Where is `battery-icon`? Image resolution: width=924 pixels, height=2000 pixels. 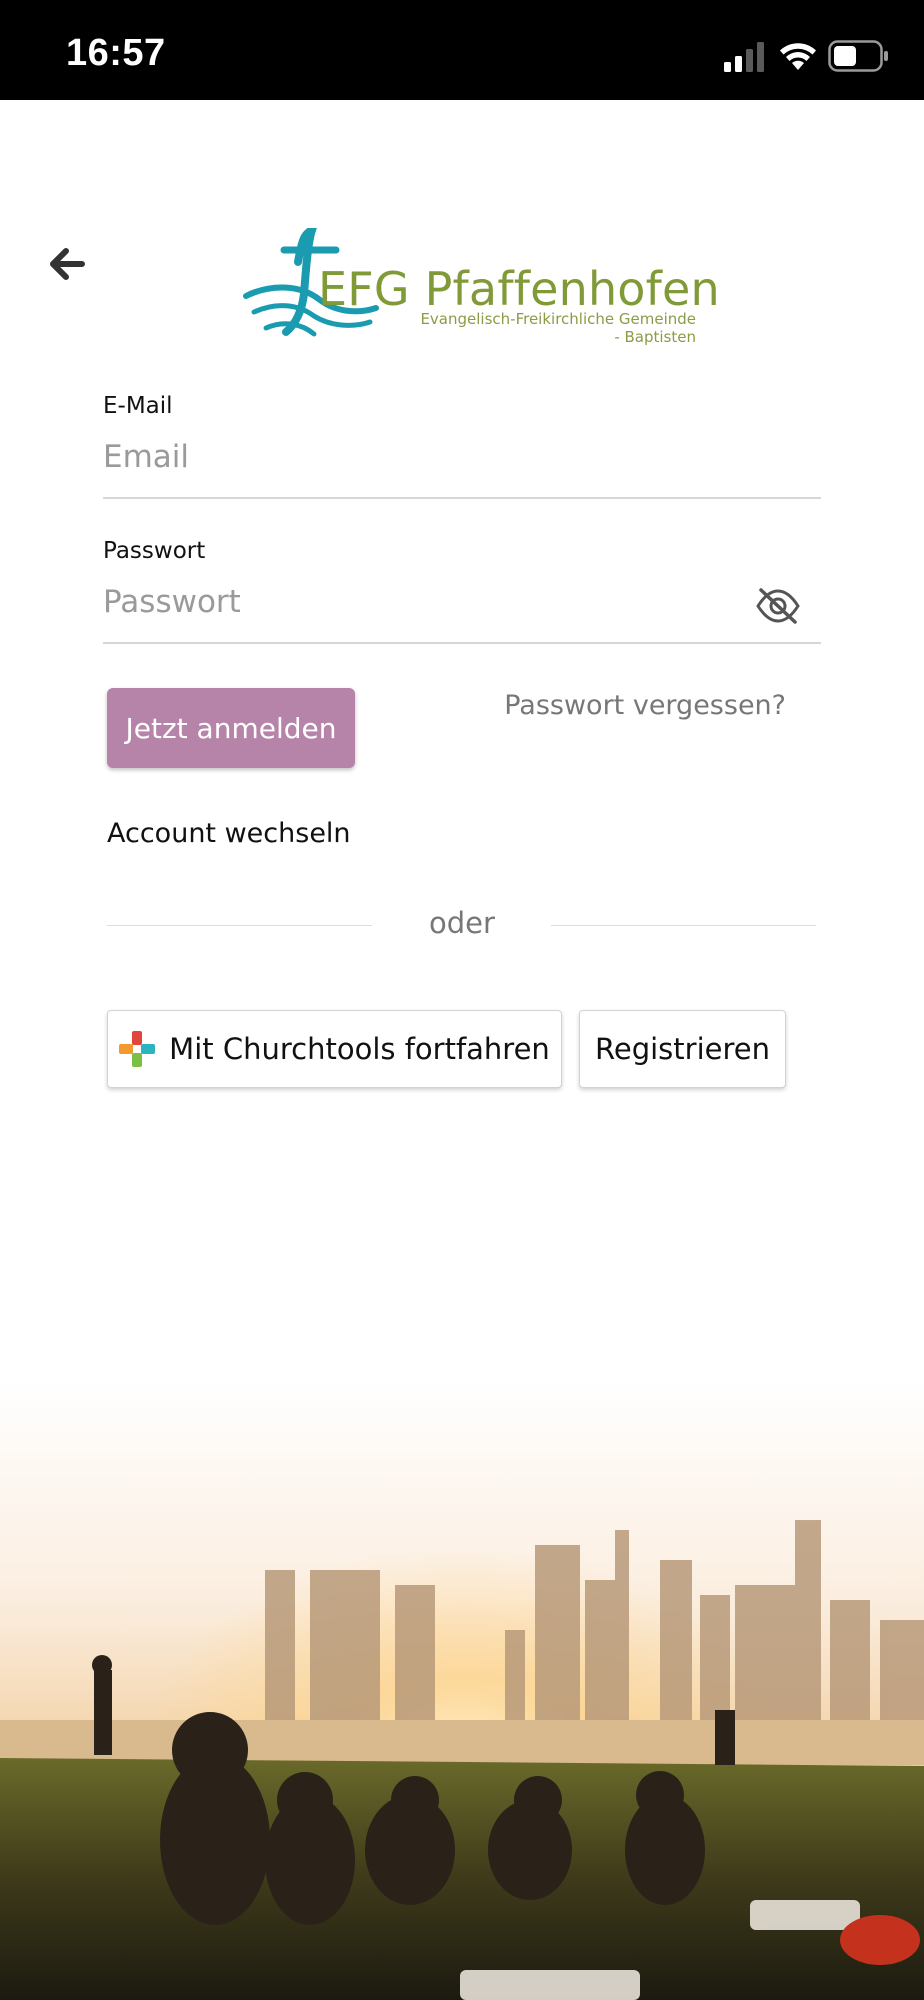
battery-icon is located at coordinates (858, 56).